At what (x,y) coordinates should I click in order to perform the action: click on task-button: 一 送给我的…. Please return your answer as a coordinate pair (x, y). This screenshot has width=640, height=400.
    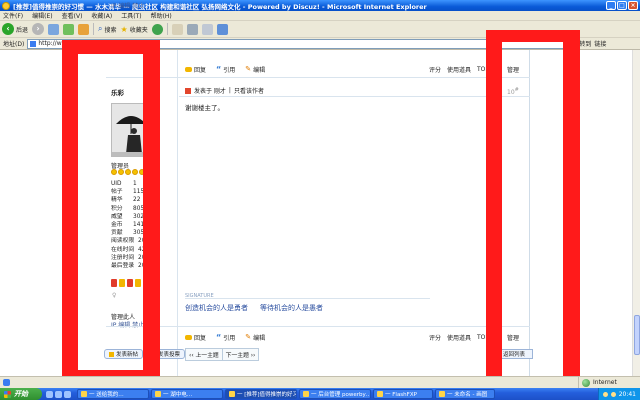
    Looking at the image, I should click on (113, 394).